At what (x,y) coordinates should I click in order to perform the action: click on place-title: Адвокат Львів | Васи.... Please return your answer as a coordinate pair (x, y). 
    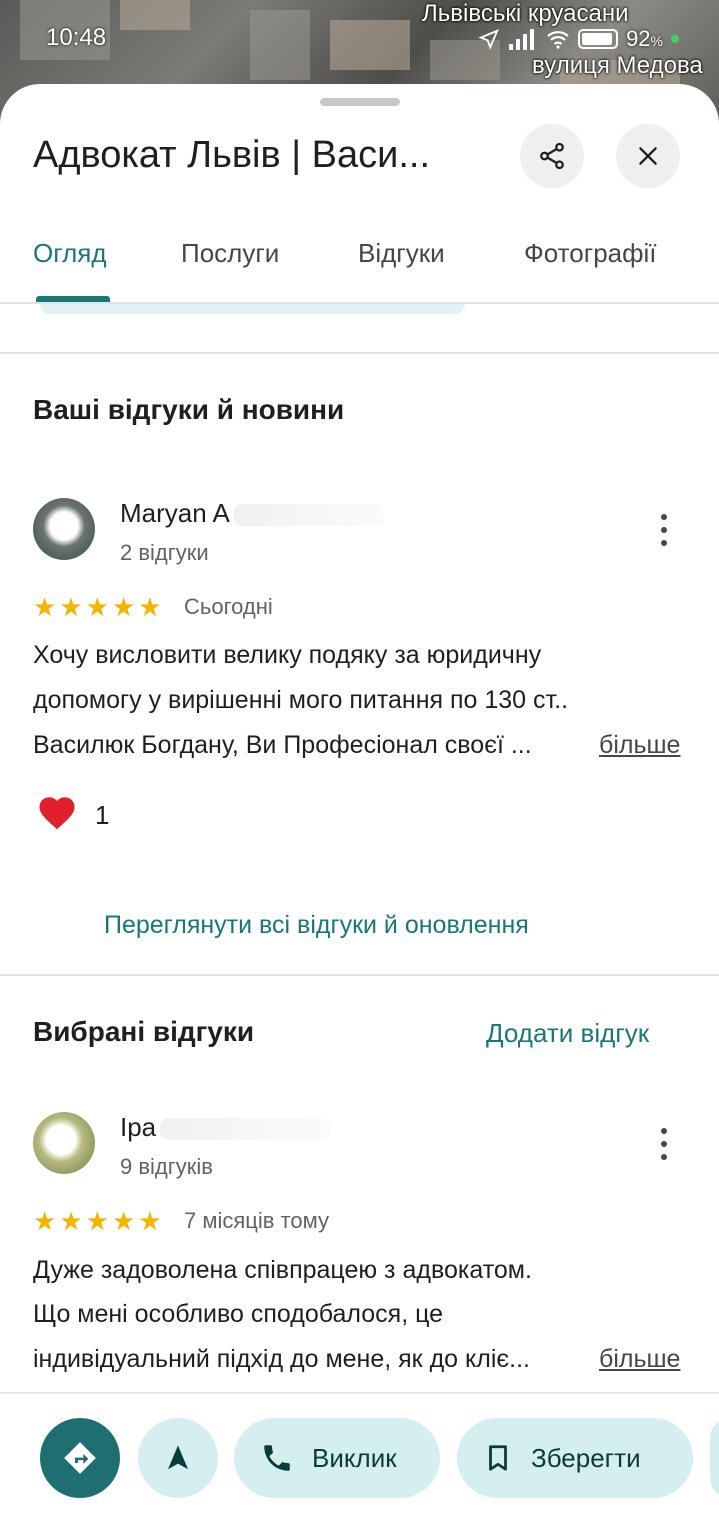
    Looking at the image, I should click on (232, 155).